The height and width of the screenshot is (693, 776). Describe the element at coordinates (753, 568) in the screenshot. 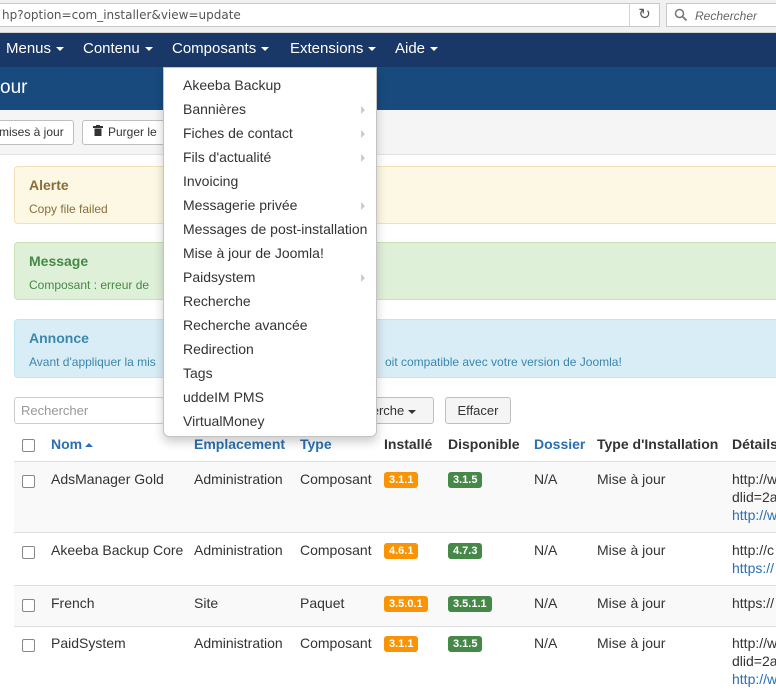

I see `row-details-link: https://` at that location.